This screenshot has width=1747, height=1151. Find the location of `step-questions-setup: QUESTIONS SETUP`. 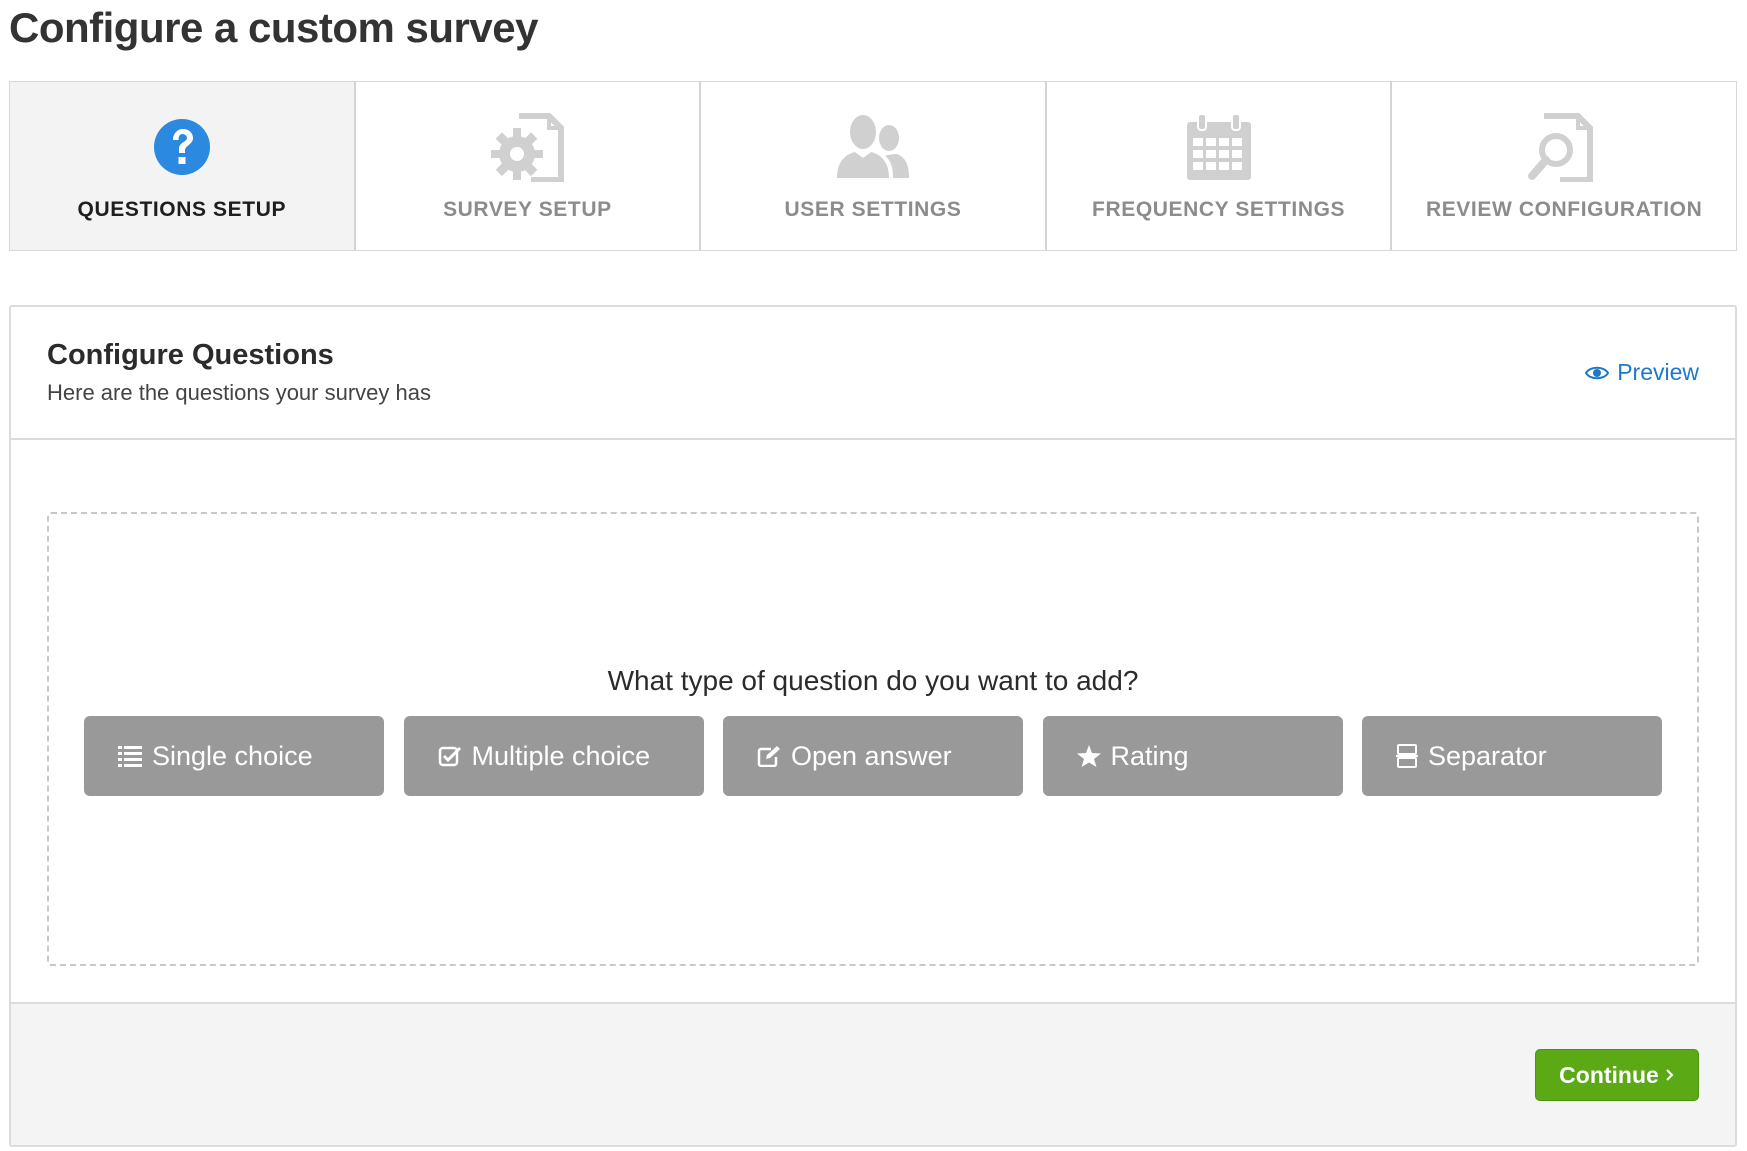

step-questions-setup: QUESTIONS SETUP is located at coordinates (182, 166).